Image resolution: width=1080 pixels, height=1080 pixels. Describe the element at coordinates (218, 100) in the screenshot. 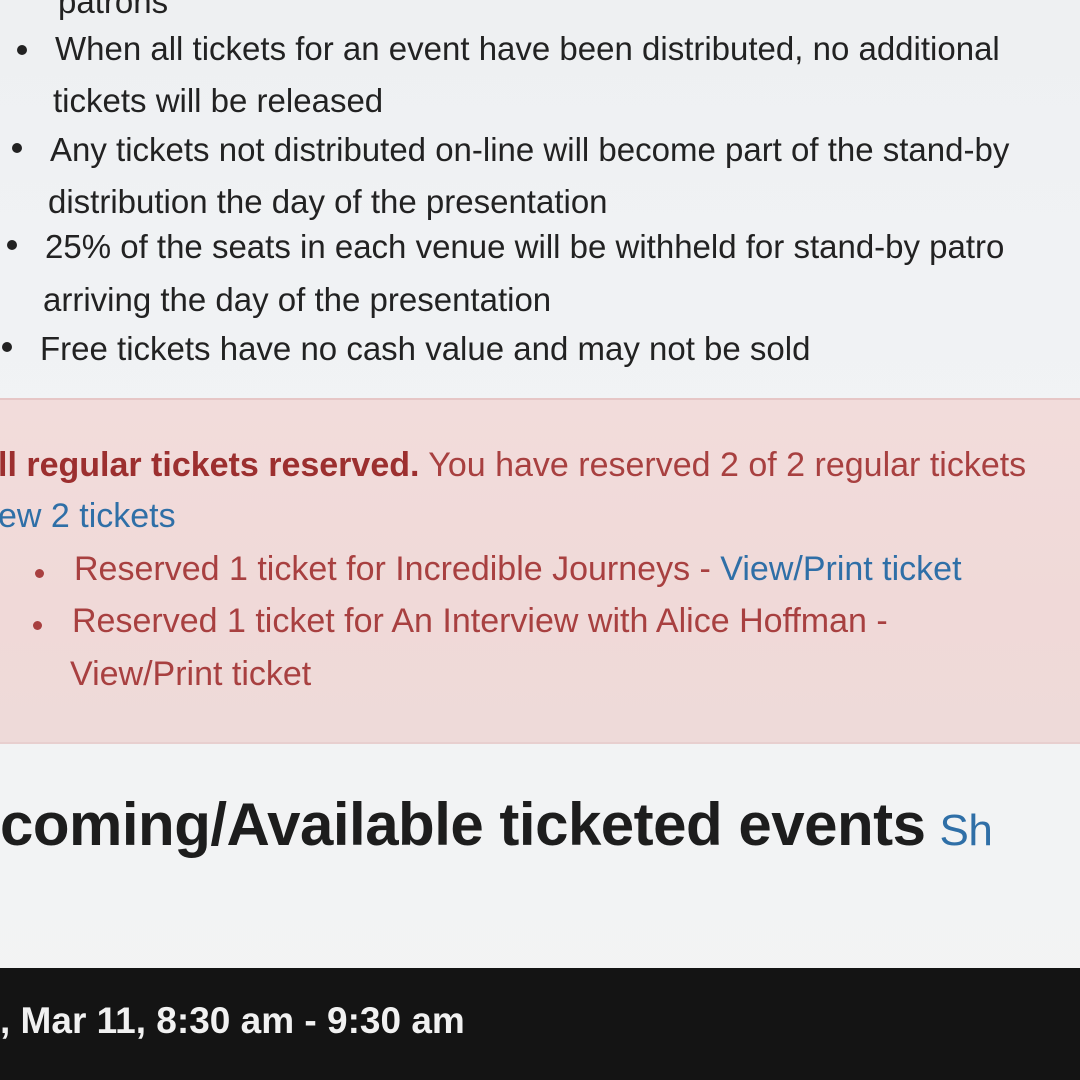

I see `rule-text: tickets will be released` at that location.